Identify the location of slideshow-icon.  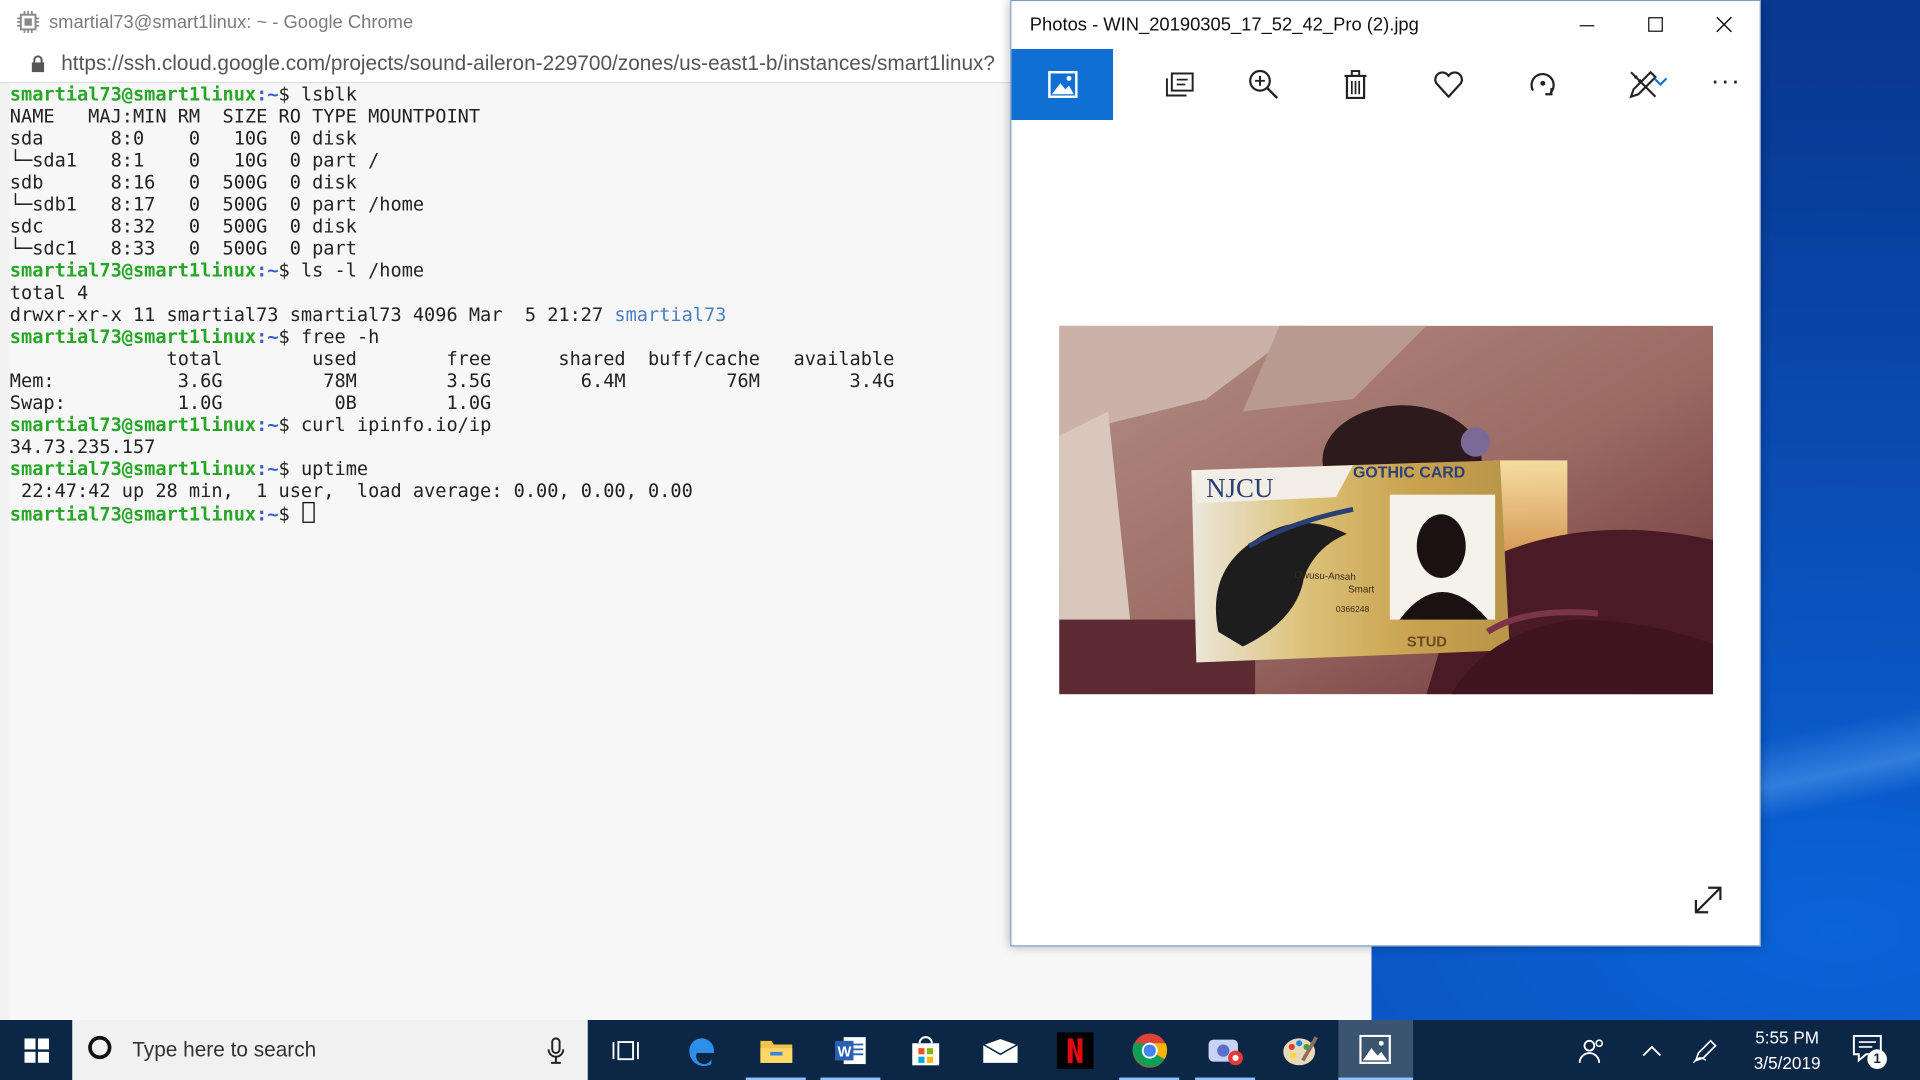
(1179, 84).